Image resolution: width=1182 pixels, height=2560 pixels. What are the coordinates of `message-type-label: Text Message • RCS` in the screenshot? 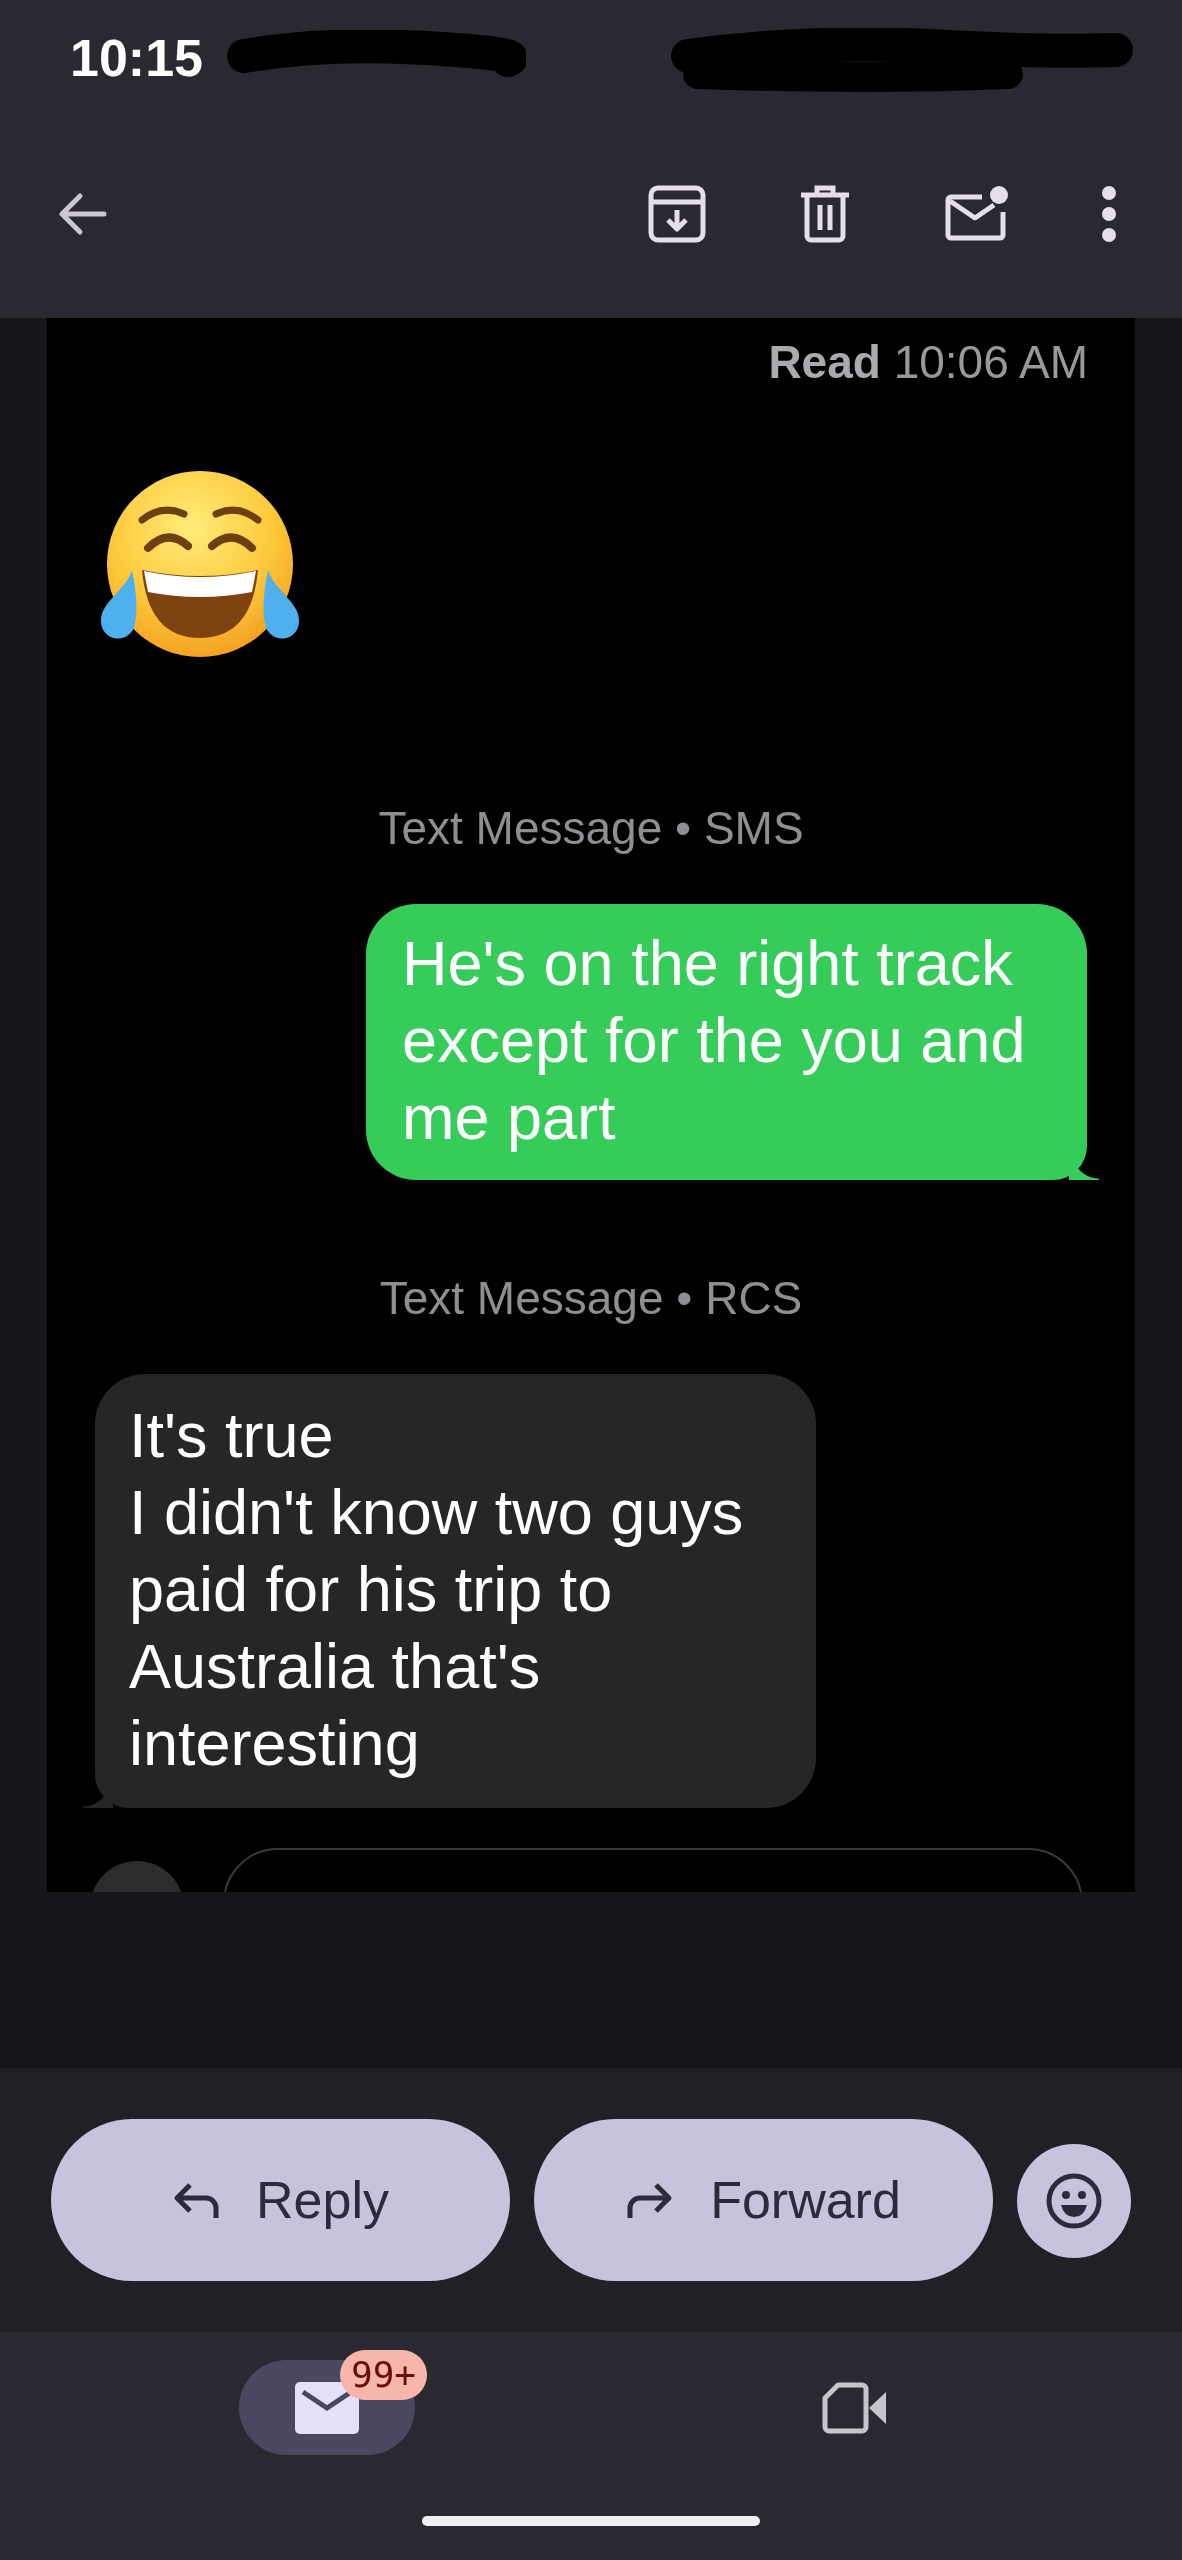 It's located at (591, 1298).